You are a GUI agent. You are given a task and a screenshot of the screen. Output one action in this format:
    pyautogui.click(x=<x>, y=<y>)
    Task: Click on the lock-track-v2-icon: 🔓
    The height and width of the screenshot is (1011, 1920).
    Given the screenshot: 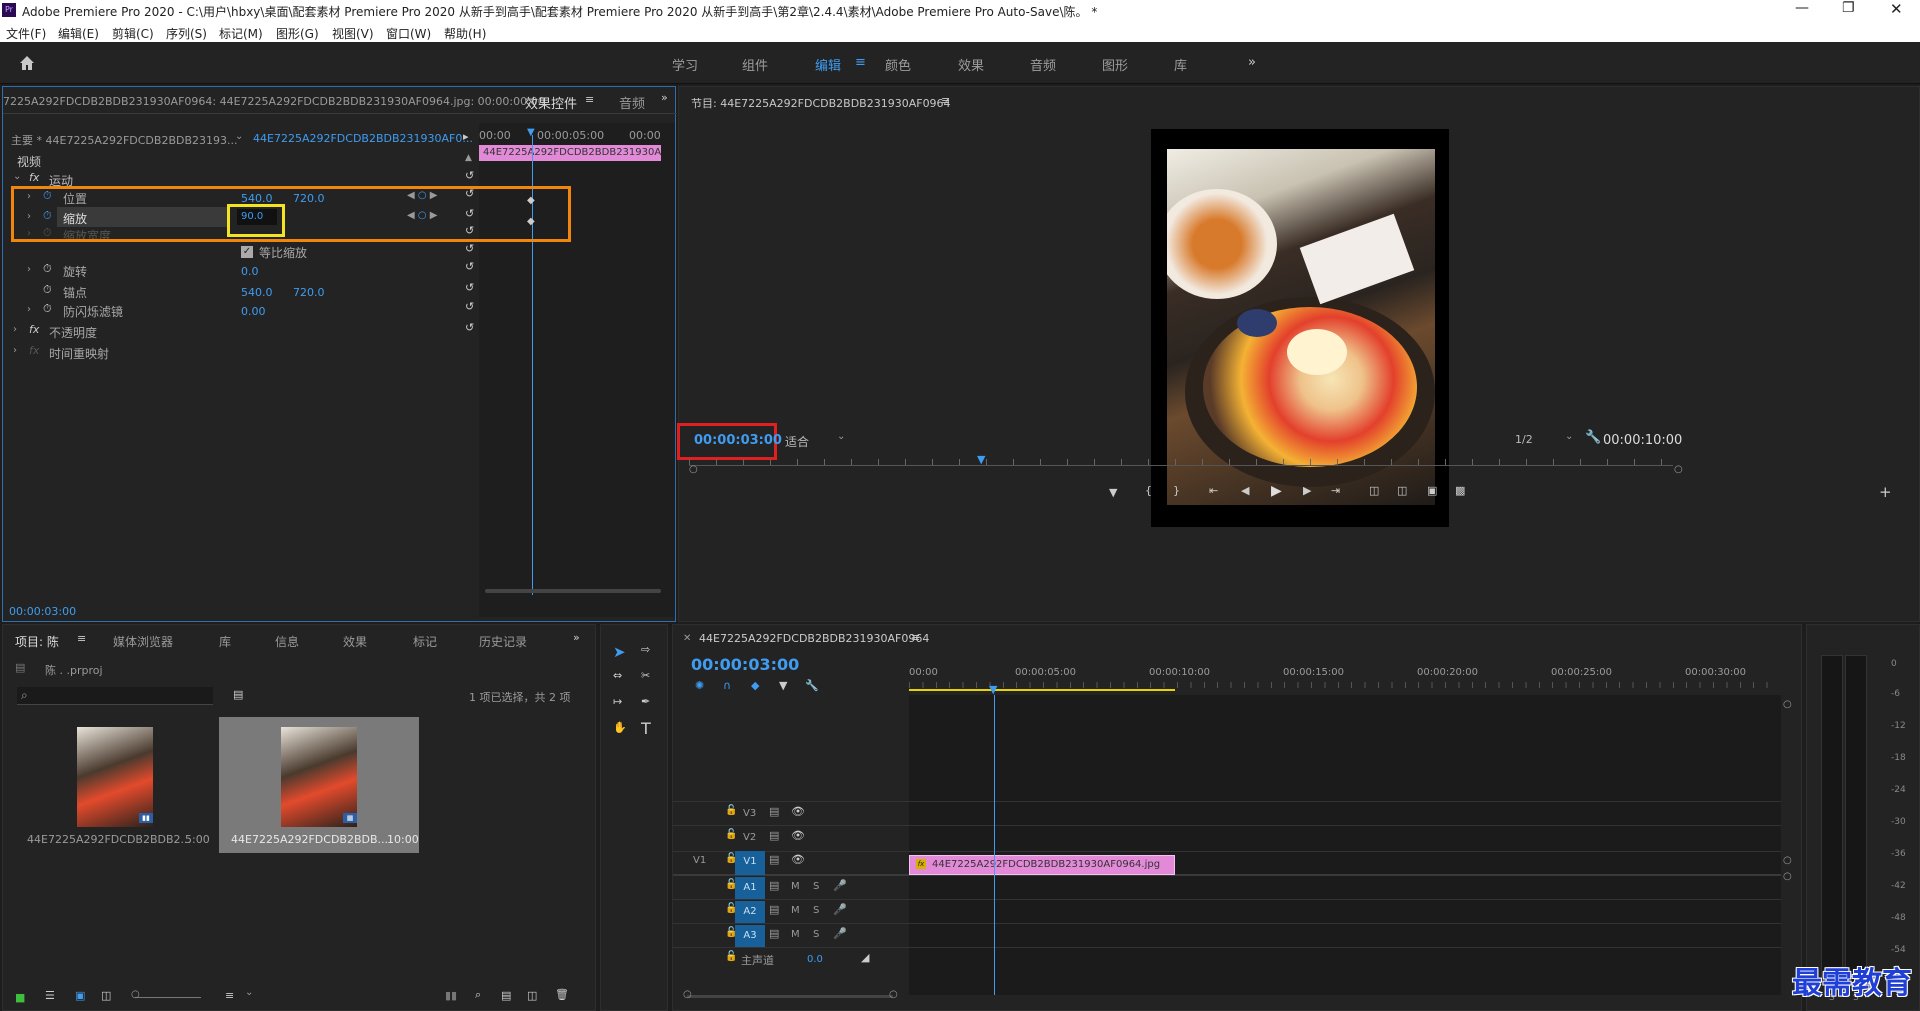 What is the action you would take?
    pyautogui.click(x=731, y=834)
    